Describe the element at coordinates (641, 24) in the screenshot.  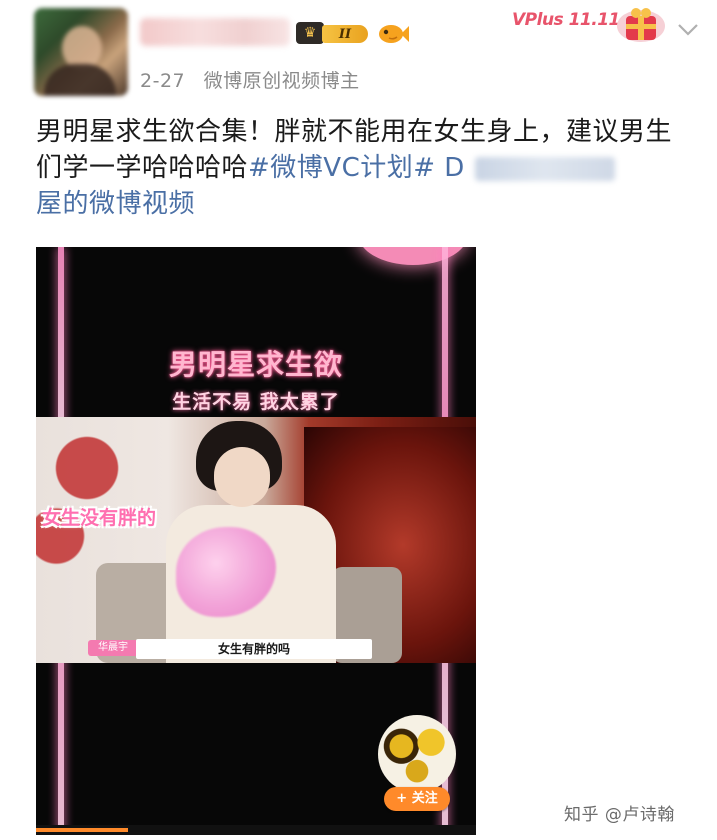
I see `gift-icon` at that location.